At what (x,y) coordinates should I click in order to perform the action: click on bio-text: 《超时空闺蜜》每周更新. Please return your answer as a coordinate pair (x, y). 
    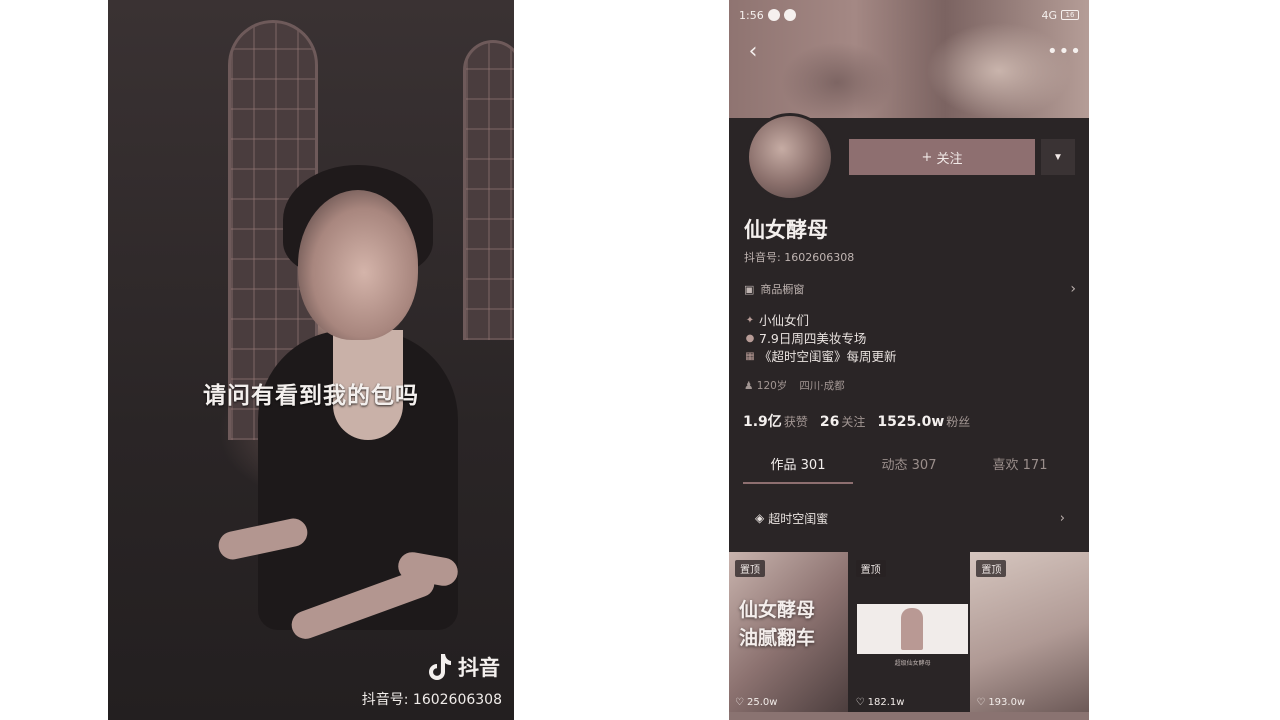
    Looking at the image, I should click on (828, 356).